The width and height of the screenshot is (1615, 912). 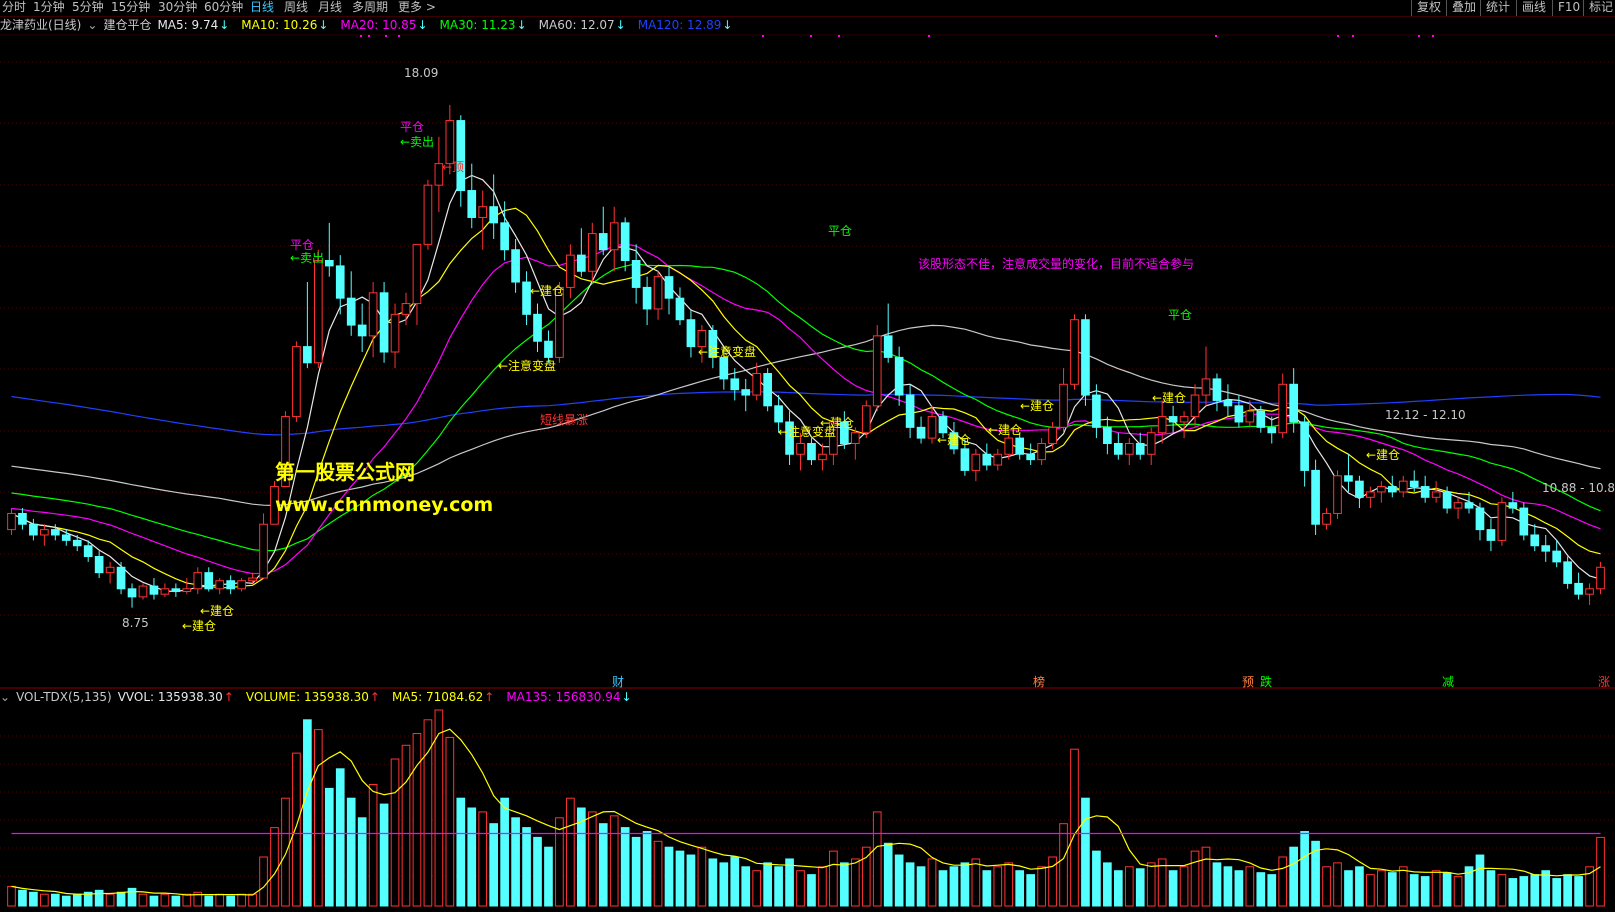 What do you see at coordinates (345, 472) in the screenshot?
I see `watermark-title: 第一股票公式网` at bounding box center [345, 472].